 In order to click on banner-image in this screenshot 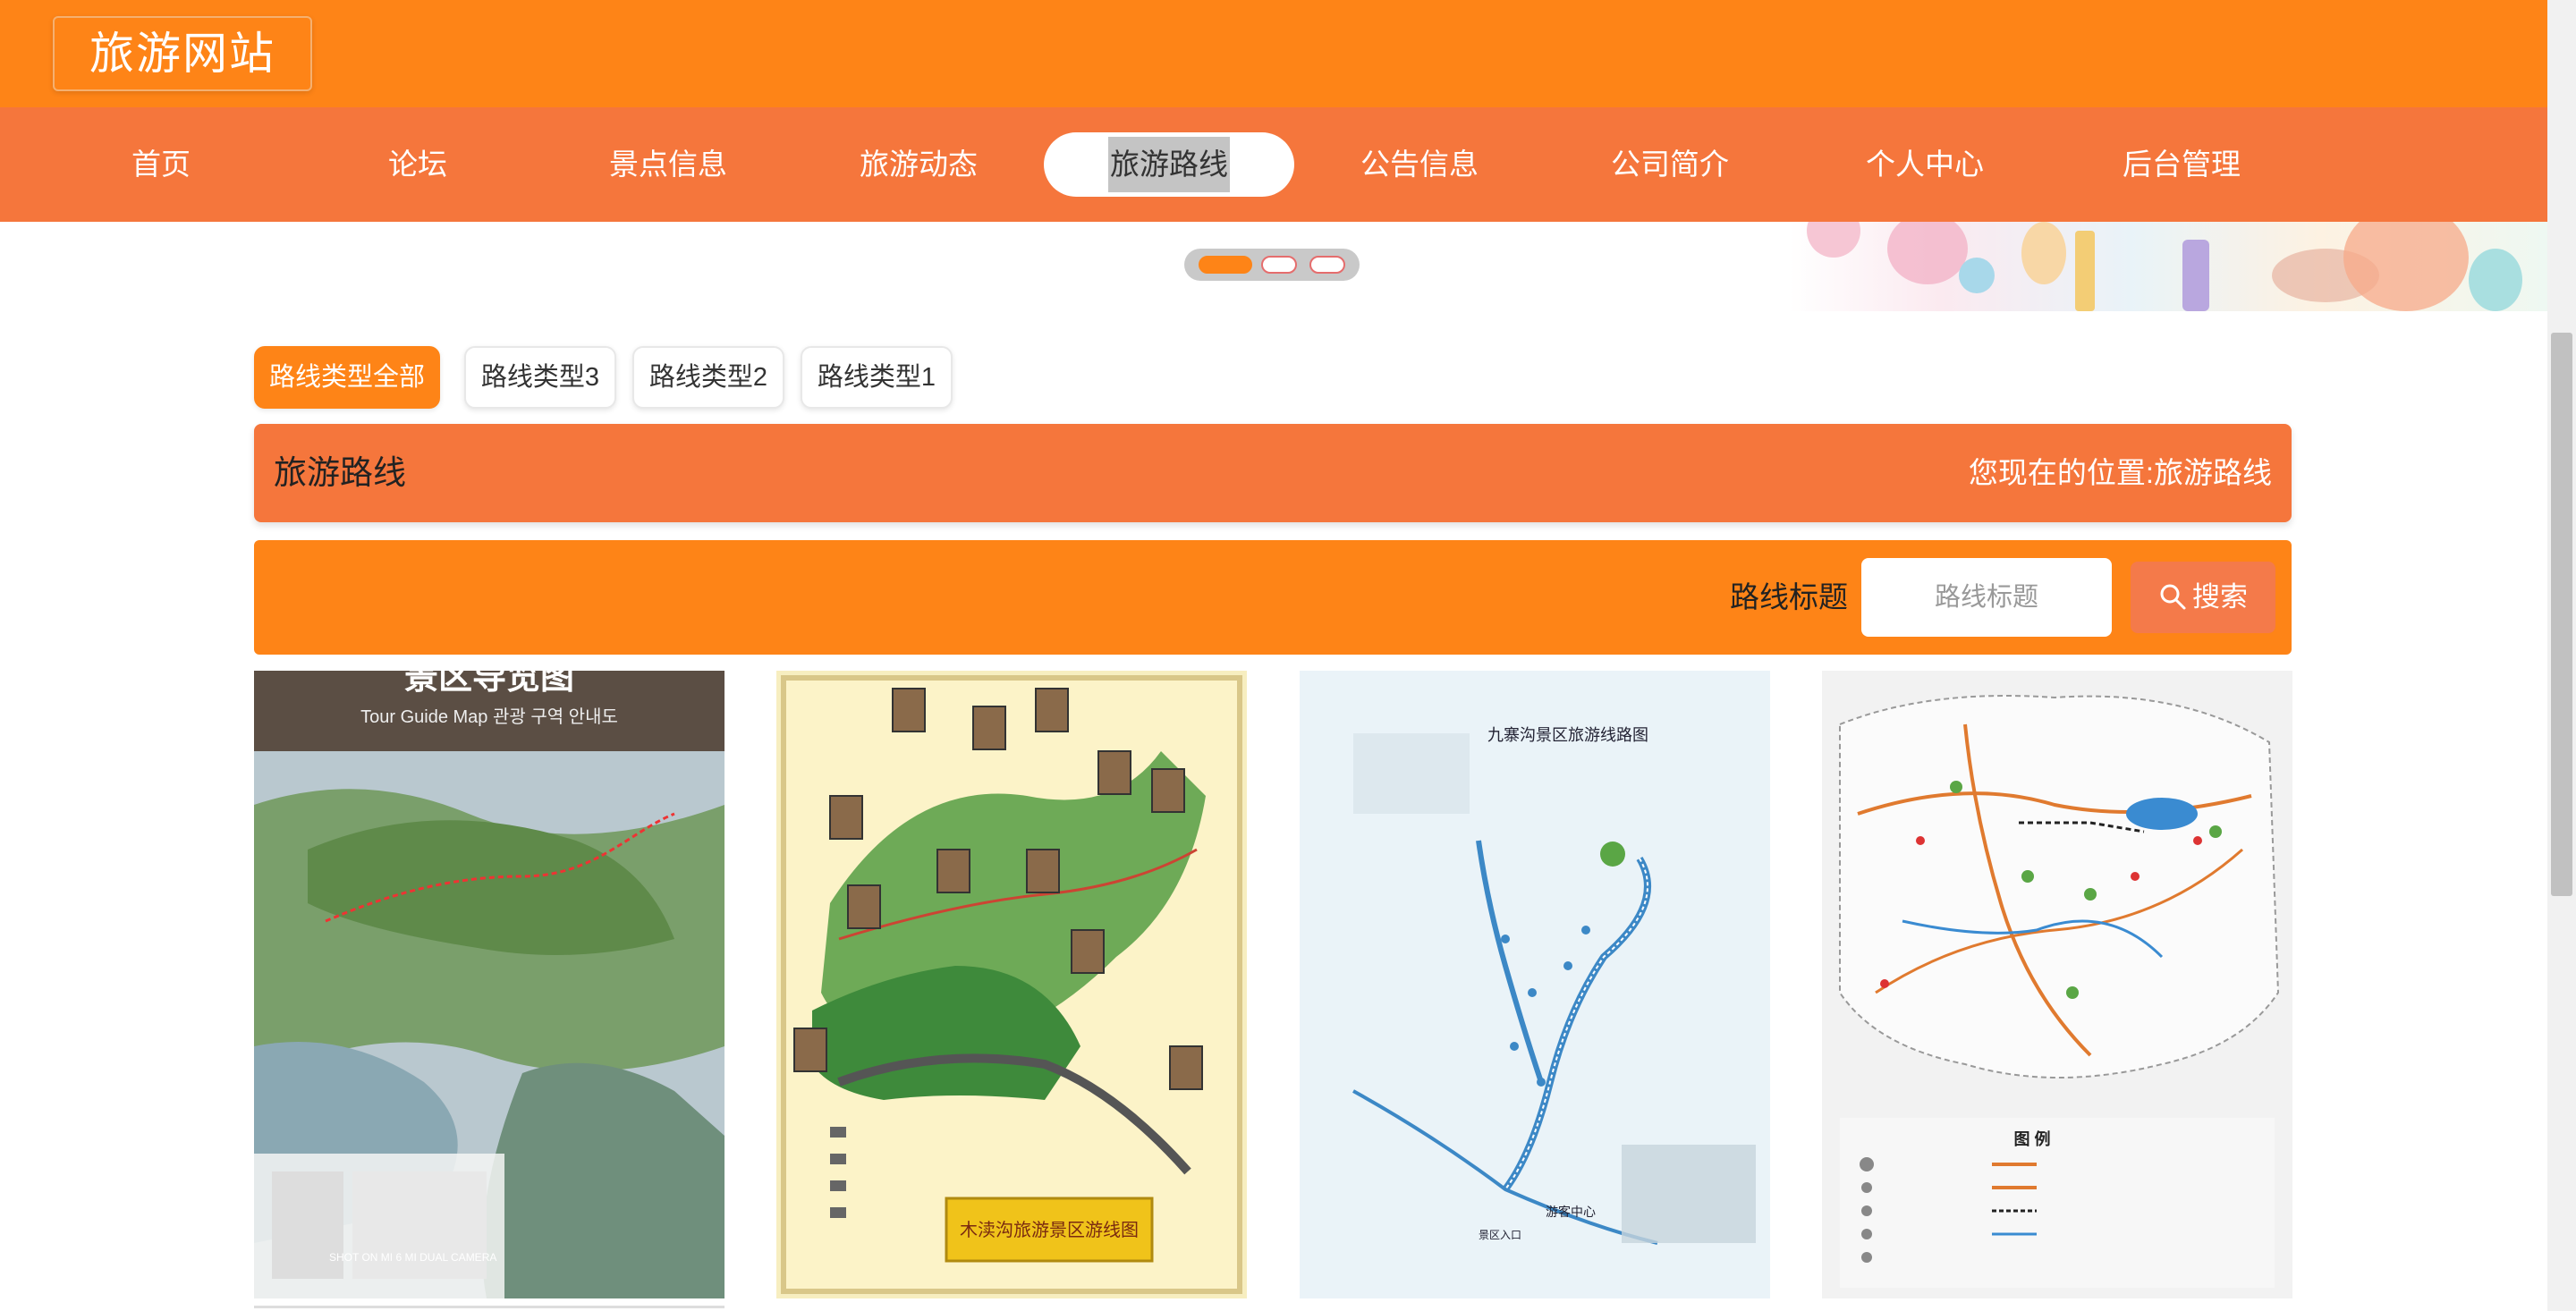, I will do `click(2168, 266)`.